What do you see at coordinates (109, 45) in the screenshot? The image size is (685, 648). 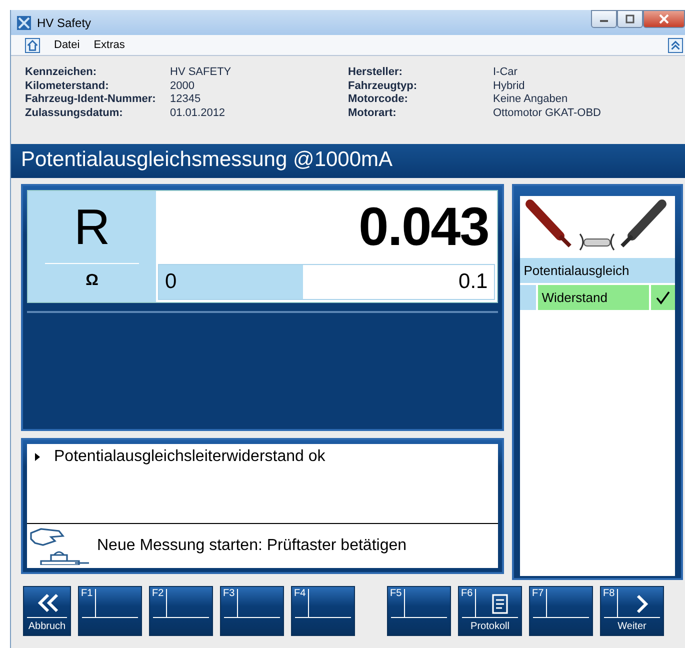 I see `menu-item: Extras` at bounding box center [109, 45].